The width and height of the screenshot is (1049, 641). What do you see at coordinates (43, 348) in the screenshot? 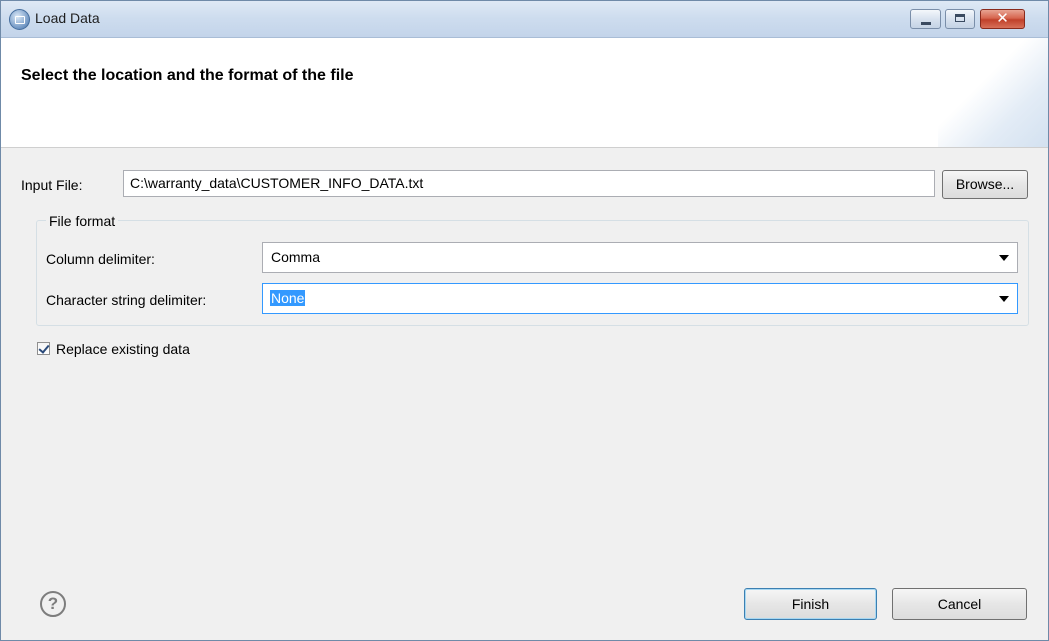
I see `replace-existing-checkbox` at bounding box center [43, 348].